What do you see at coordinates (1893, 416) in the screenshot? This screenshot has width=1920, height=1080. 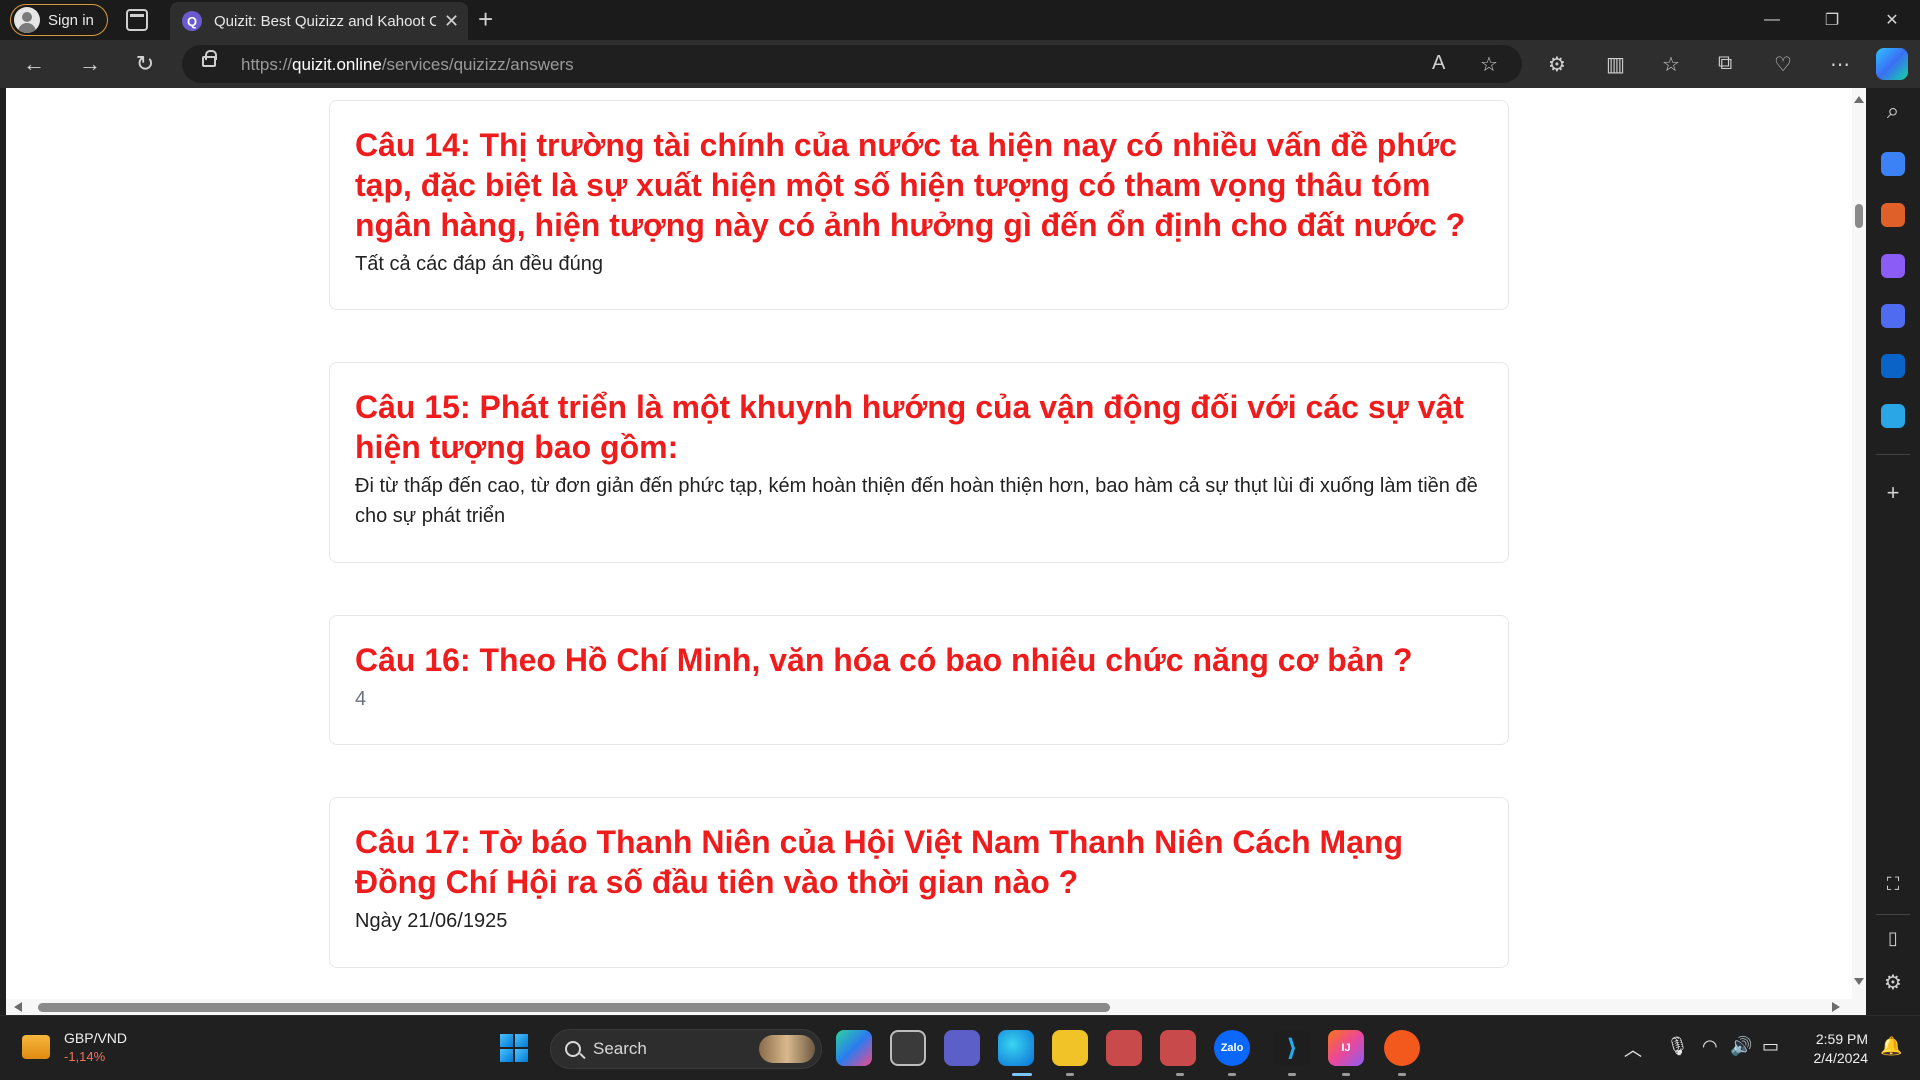 I see `drop-icon` at bounding box center [1893, 416].